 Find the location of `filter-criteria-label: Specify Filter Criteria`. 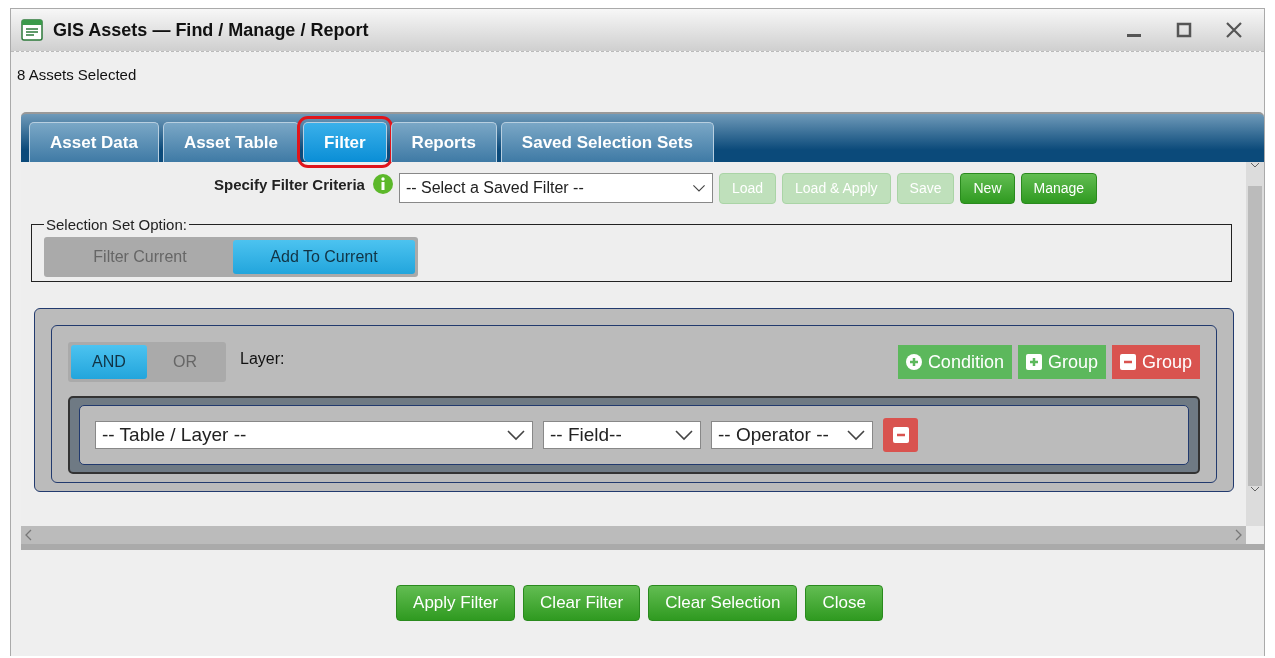

filter-criteria-label: Specify Filter Criteria is located at coordinates (289, 184).